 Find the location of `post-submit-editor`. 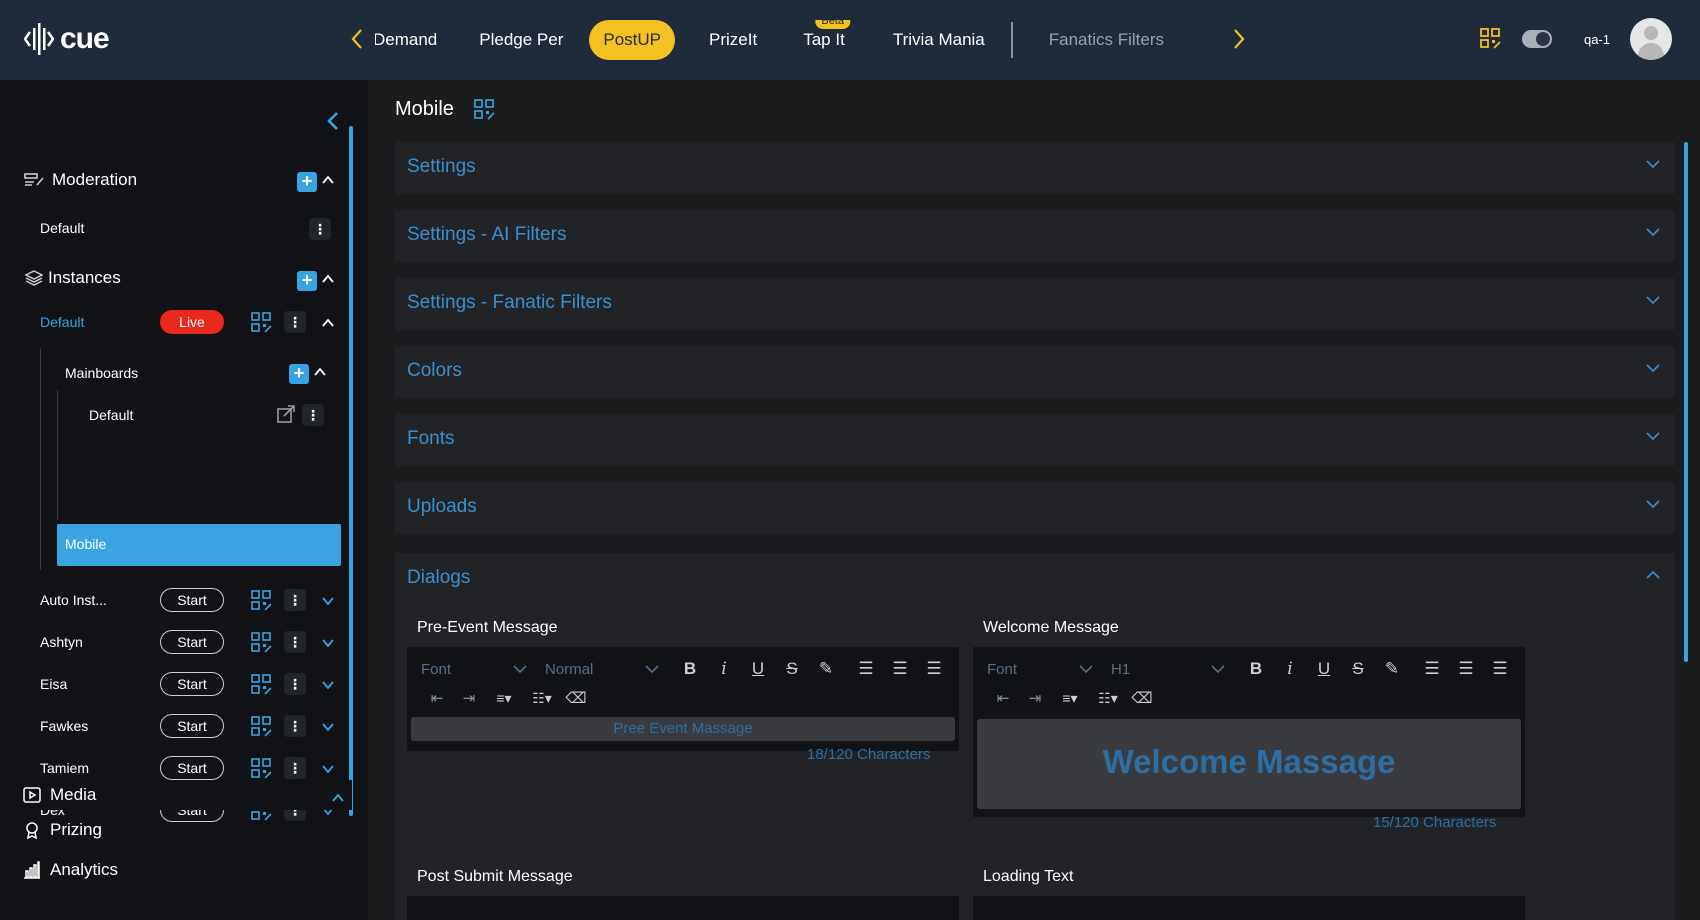

post-submit-editor is located at coordinates (683, 908).